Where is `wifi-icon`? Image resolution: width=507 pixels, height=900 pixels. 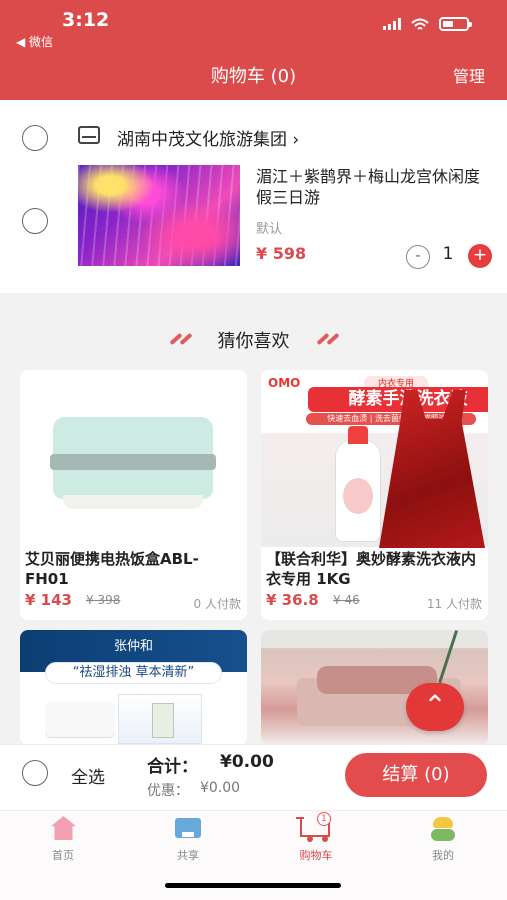
wifi-icon is located at coordinates (420, 24).